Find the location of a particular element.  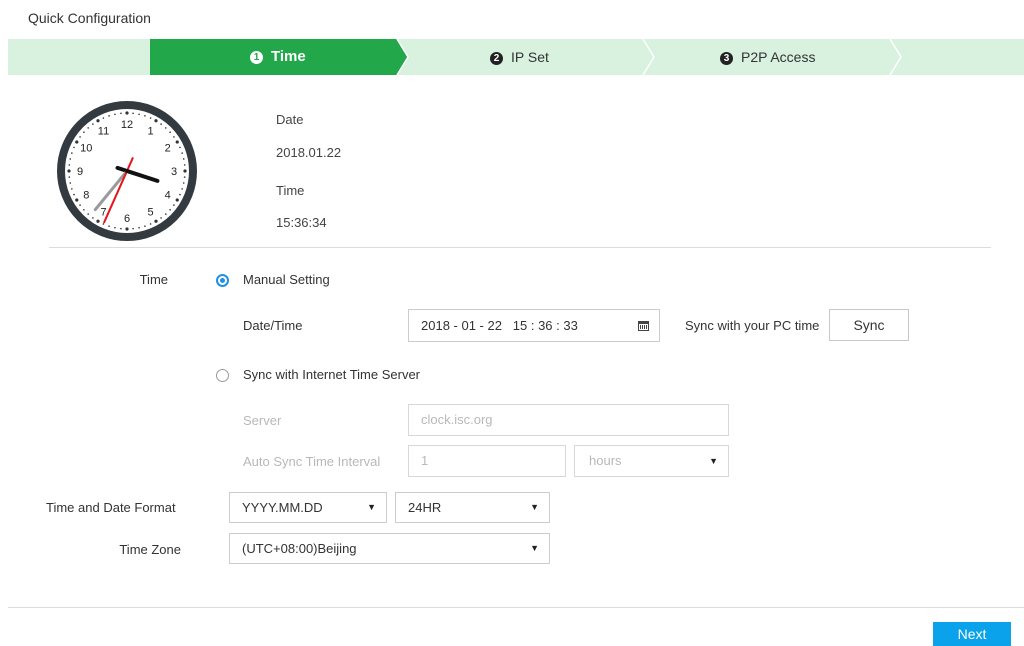

clock-number: 2 is located at coordinates (168, 149).